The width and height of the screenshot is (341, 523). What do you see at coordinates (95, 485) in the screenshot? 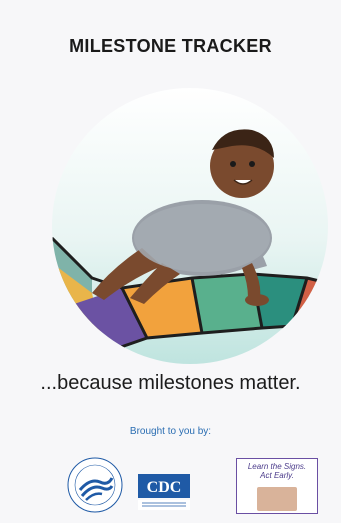
I see `hhs-seal-icon` at bounding box center [95, 485].